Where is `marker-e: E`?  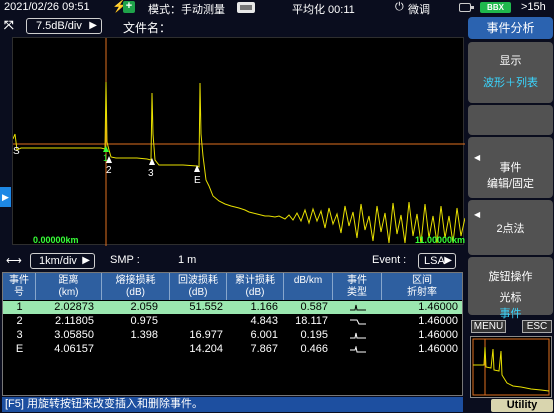
marker-e: E is located at coordinates (197, 180).